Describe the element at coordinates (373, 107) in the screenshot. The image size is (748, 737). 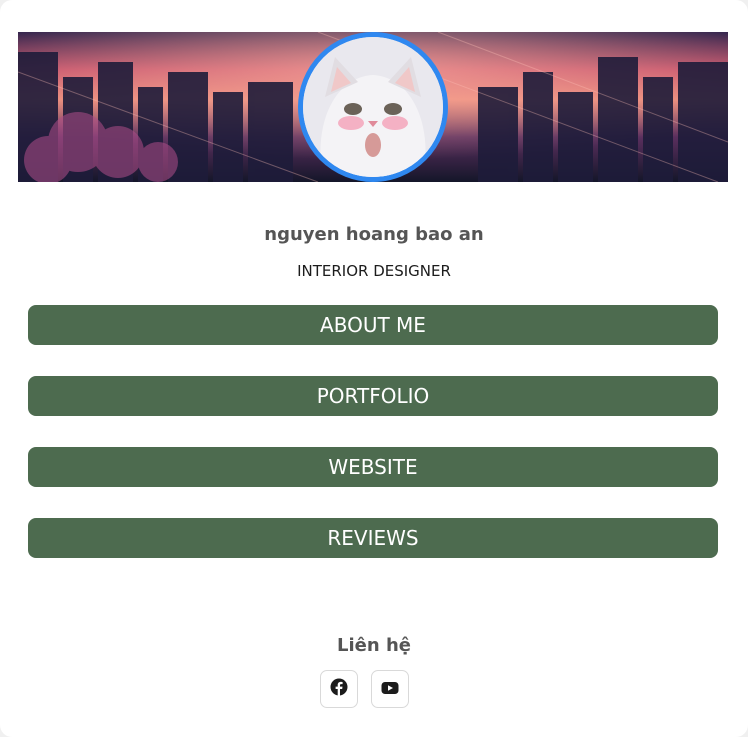
I see `profile-avatar` at that location.